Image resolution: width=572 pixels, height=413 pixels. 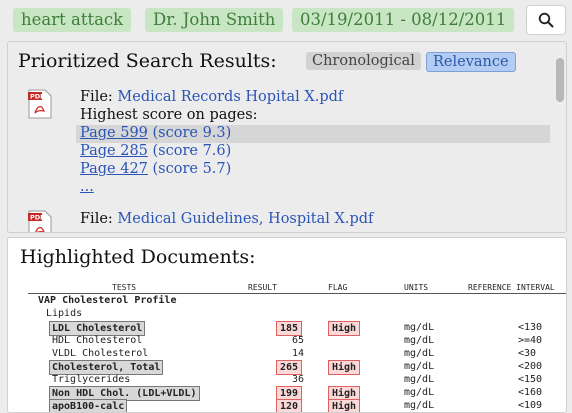 I want to click on lab-section: VAP Cholesterol Profile, so click(x=297, y=300).